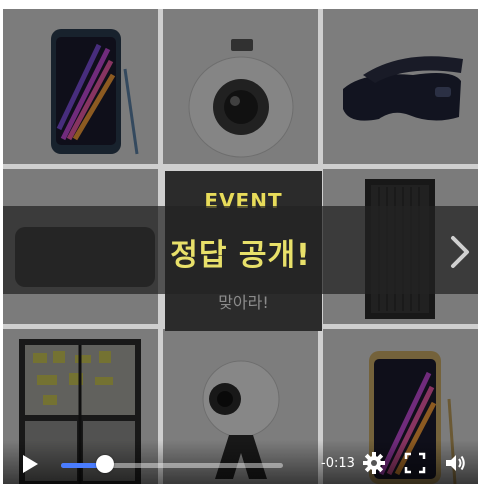 This screenshot has height=487, width=482. I want to click on product-tile-phone-blue, so click(80, 86).